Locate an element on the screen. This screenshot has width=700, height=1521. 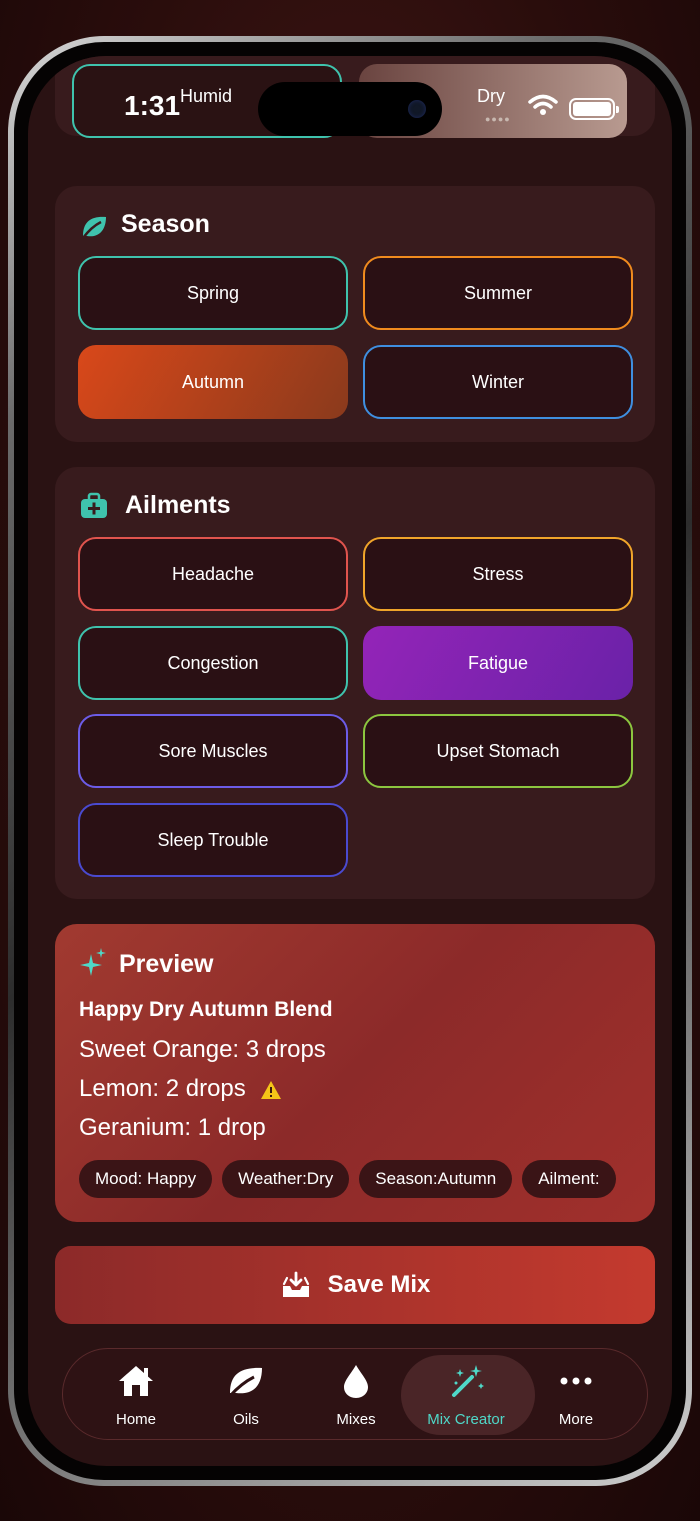
season-option-label: Summer is located at coordinates (497, 292).